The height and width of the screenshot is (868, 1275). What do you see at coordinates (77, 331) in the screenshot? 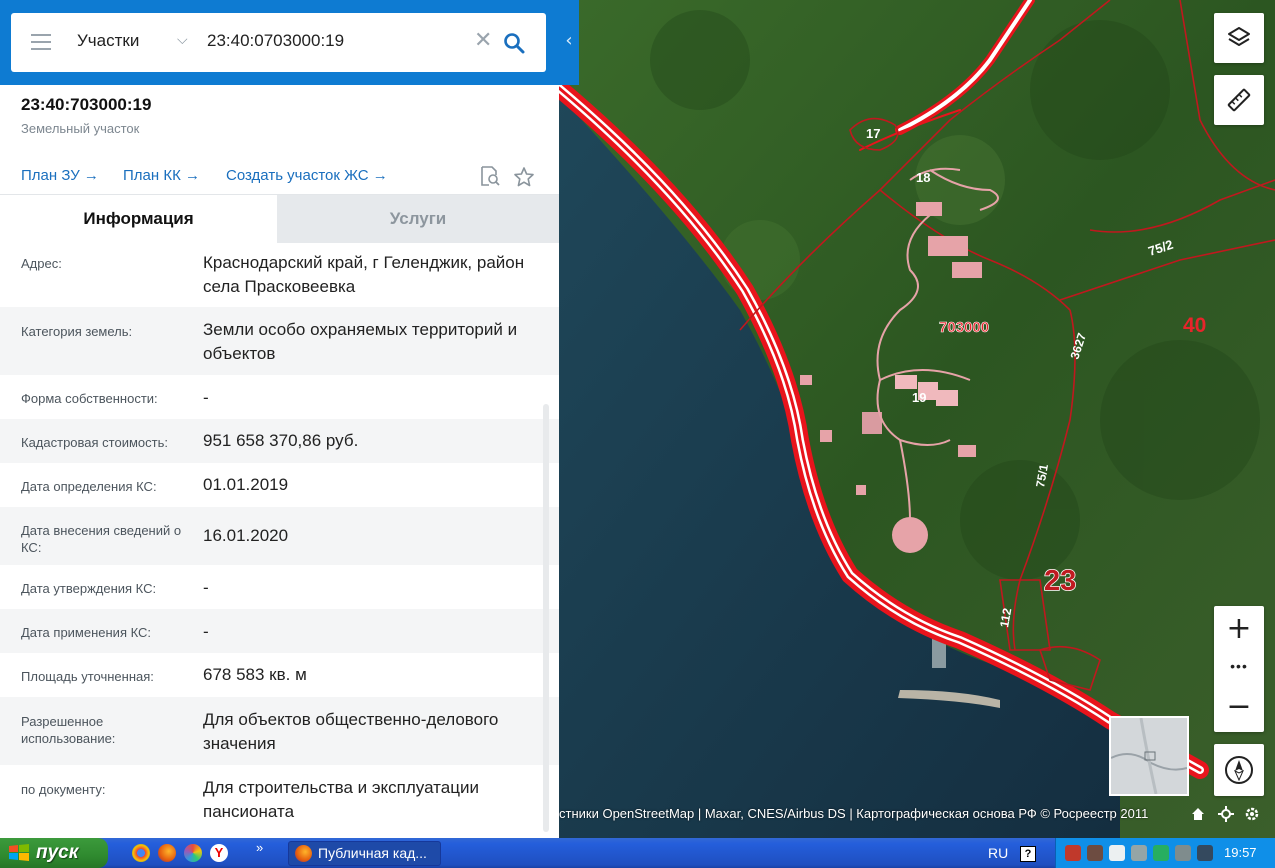
I see `prop-label: Категория земель:` at bounding box center [77, 331].